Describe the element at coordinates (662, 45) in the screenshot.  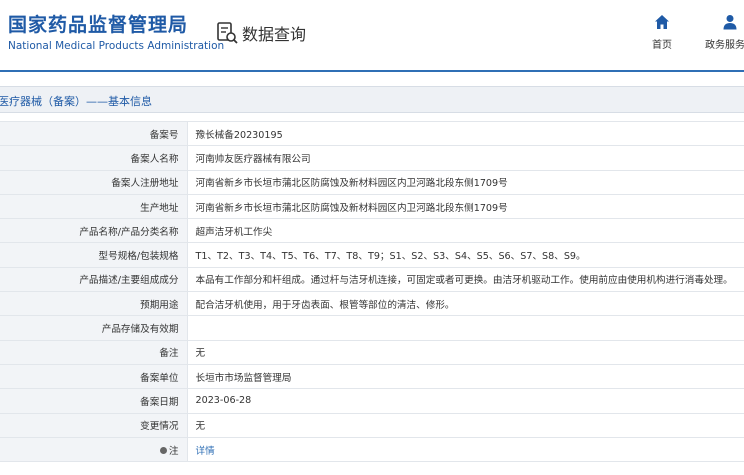
I see `nav-home-label: 首页` at that location.